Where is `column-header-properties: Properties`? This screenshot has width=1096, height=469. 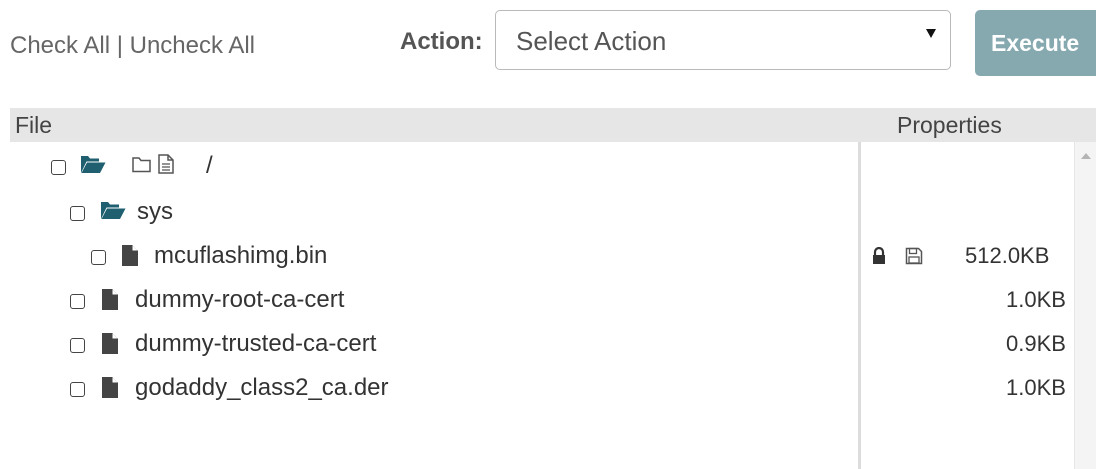 column-header-properties: Properties is located at coordinates (949, 125).